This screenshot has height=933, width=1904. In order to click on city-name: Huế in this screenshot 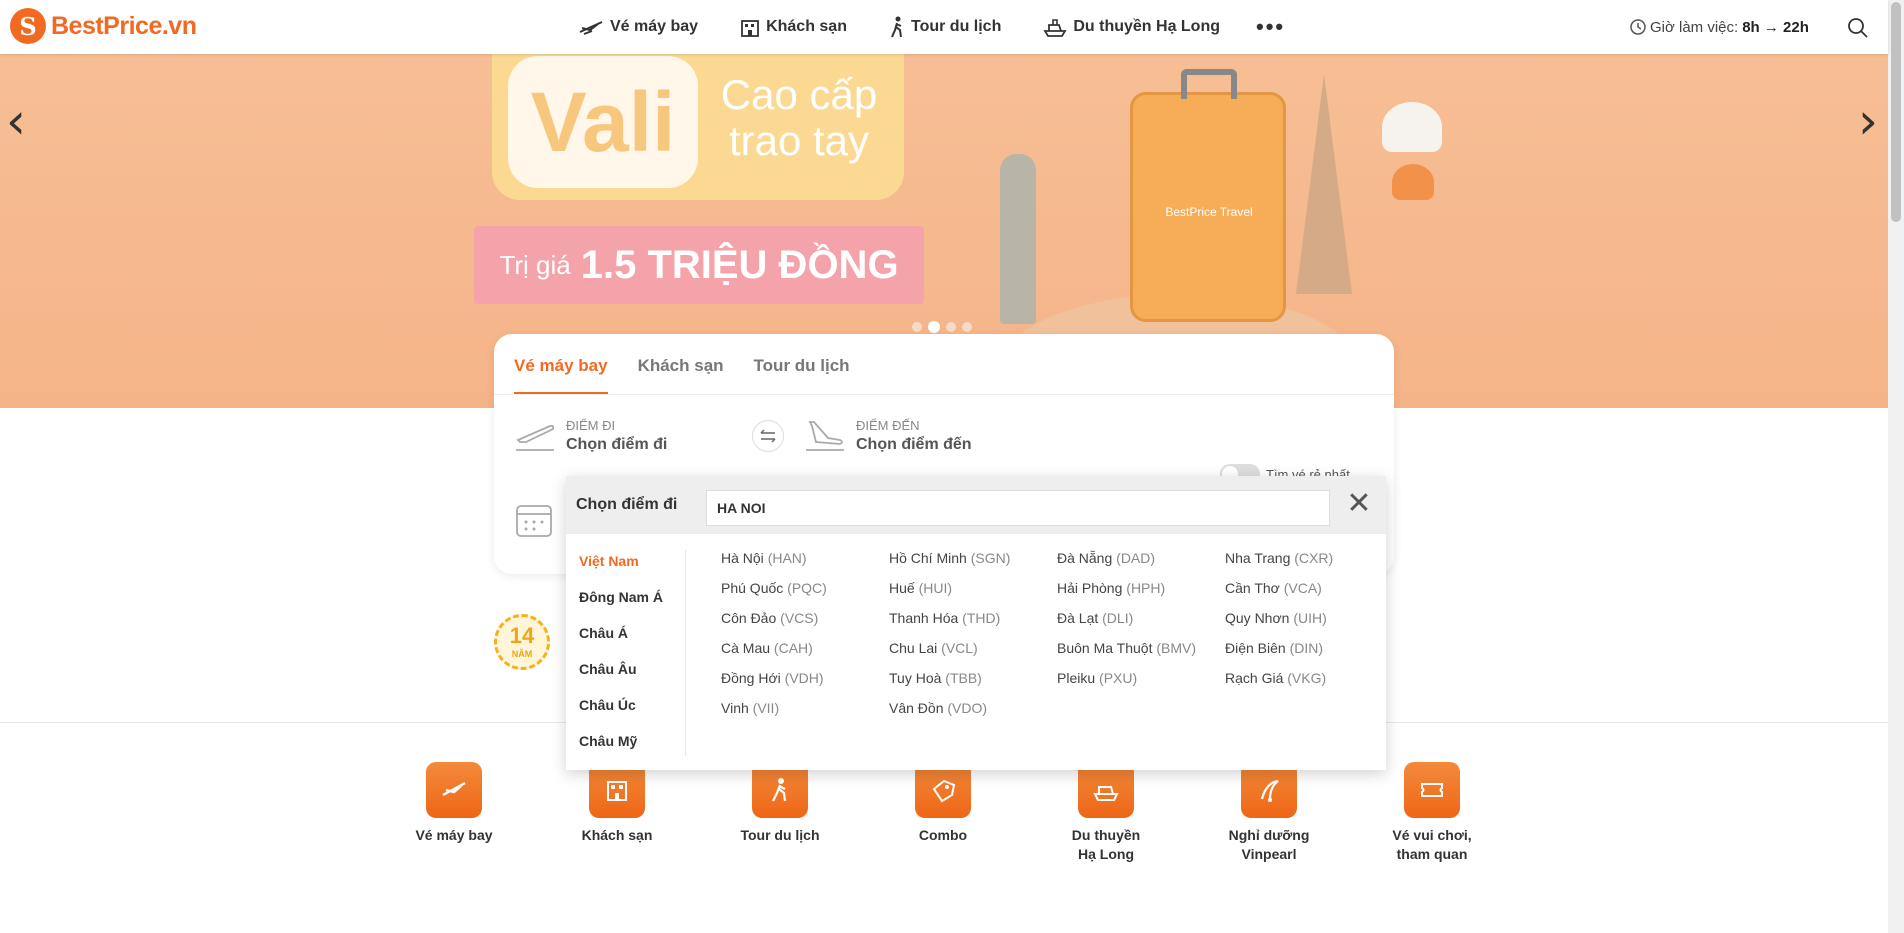, I will do `click(902, 588)`.